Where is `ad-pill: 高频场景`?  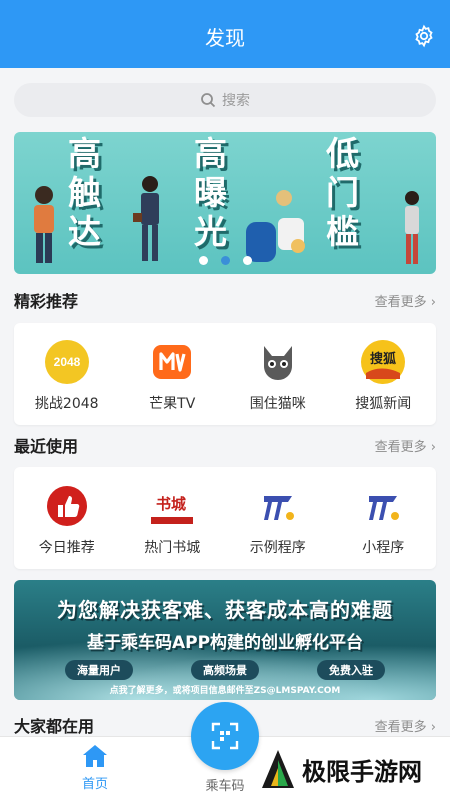 ad-pill: 高频场景 is located at coordinates (225, 670).